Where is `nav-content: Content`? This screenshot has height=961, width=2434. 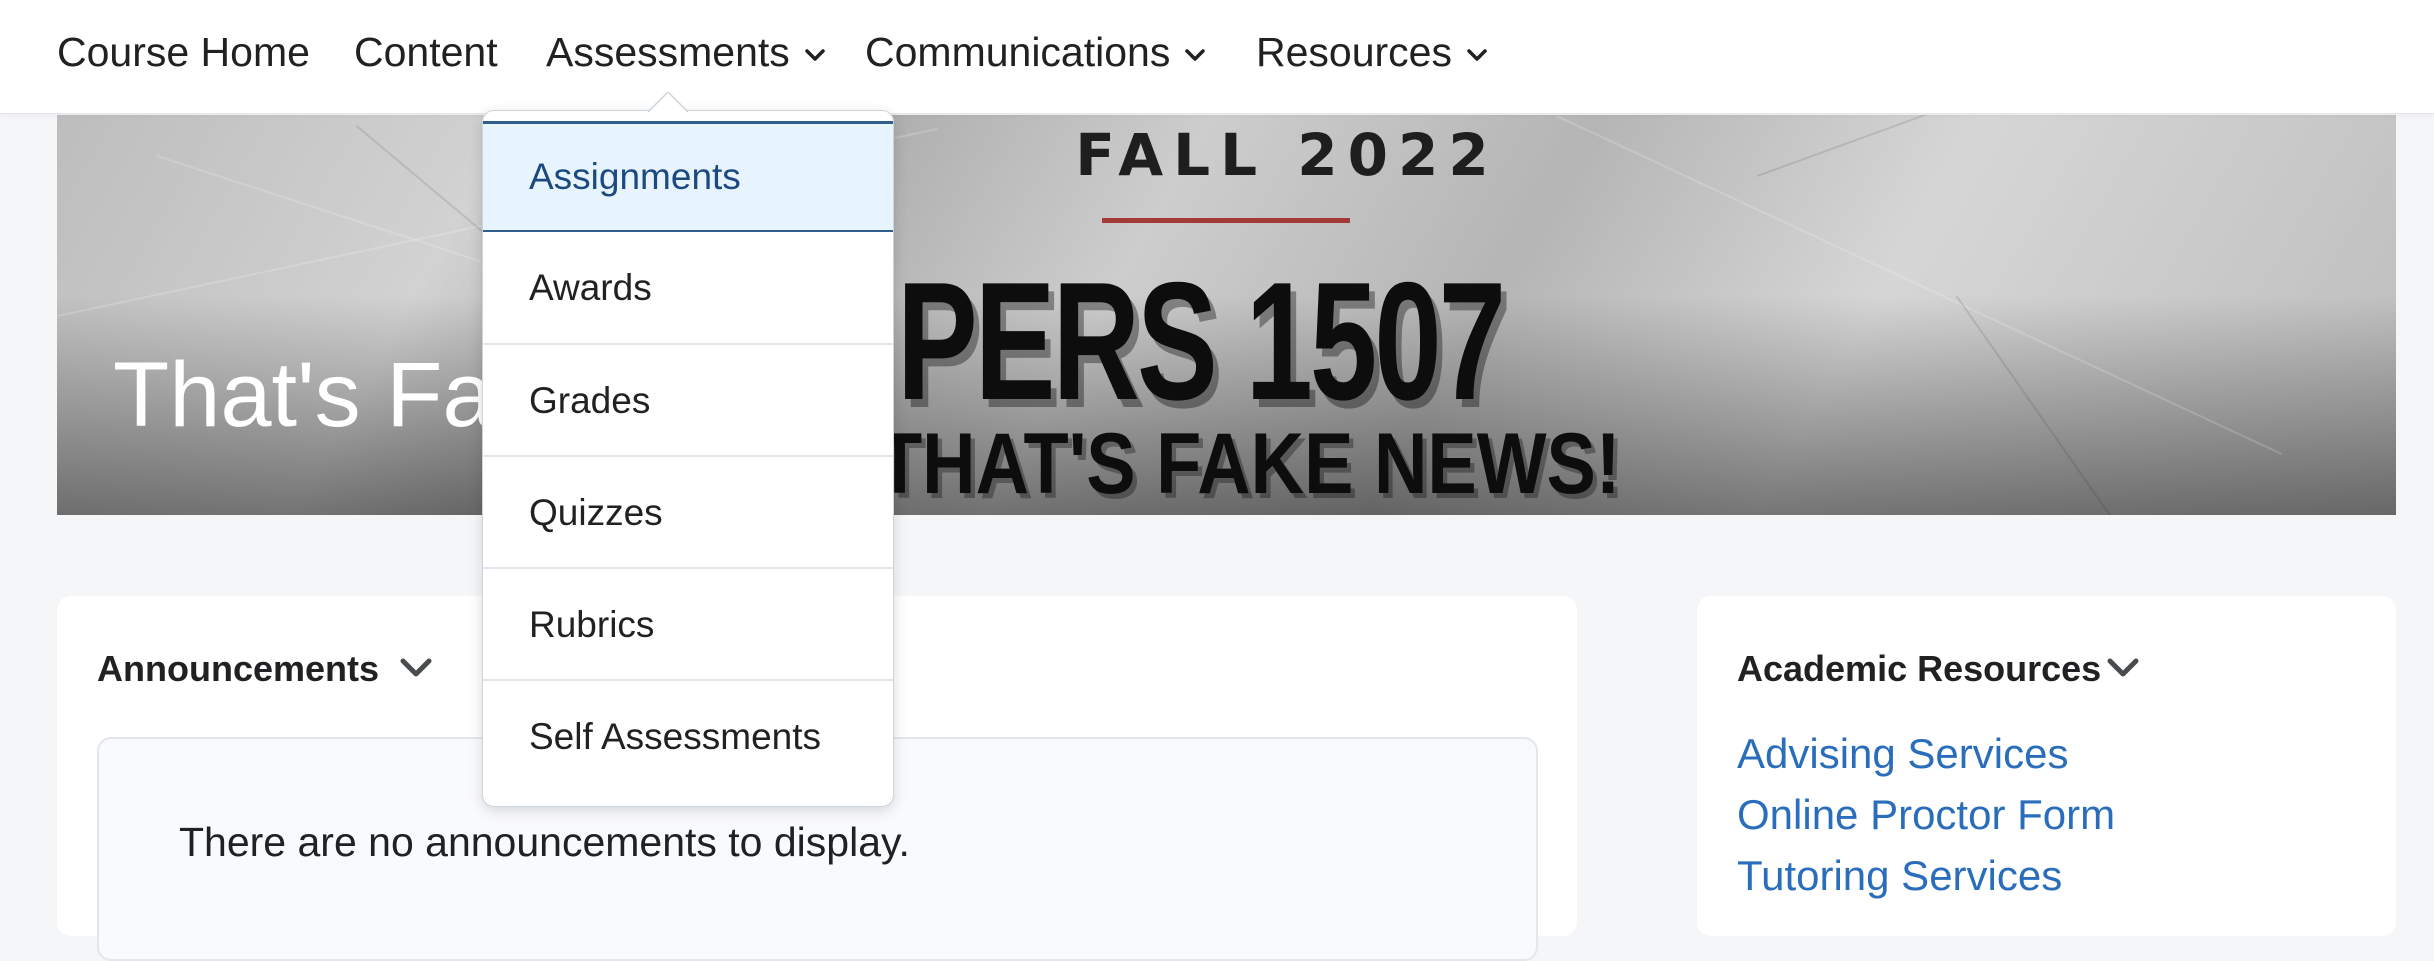 nav-content: Content is located at coordinates (426, 52).